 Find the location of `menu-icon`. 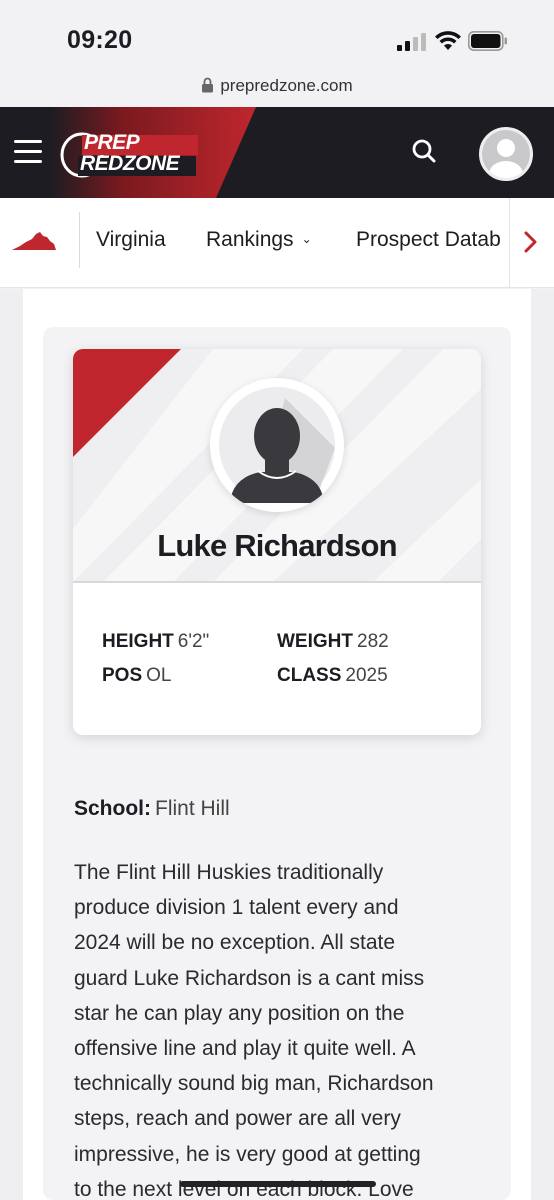

menu-icon is located at coordinates (28, 152).